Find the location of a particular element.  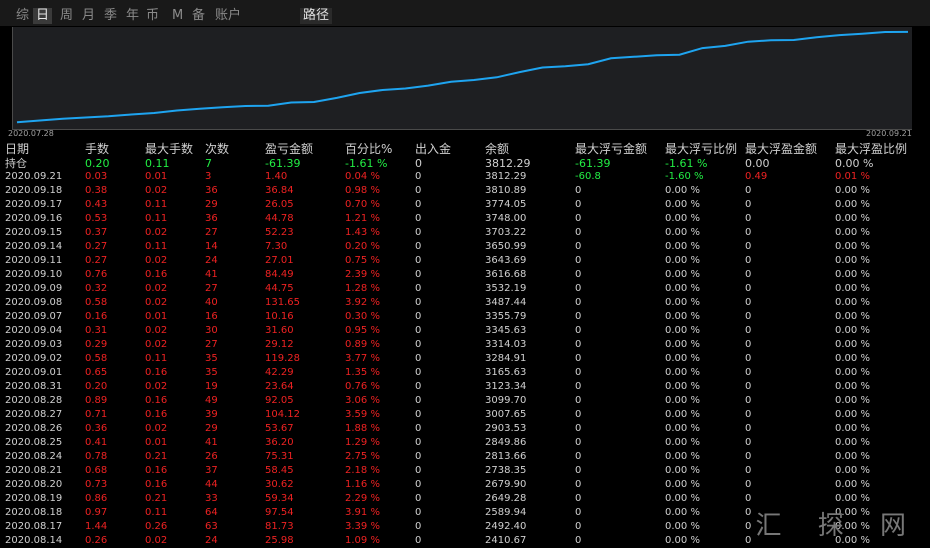

cell-col-1: 0.36 is located at coordinates (96, 428).